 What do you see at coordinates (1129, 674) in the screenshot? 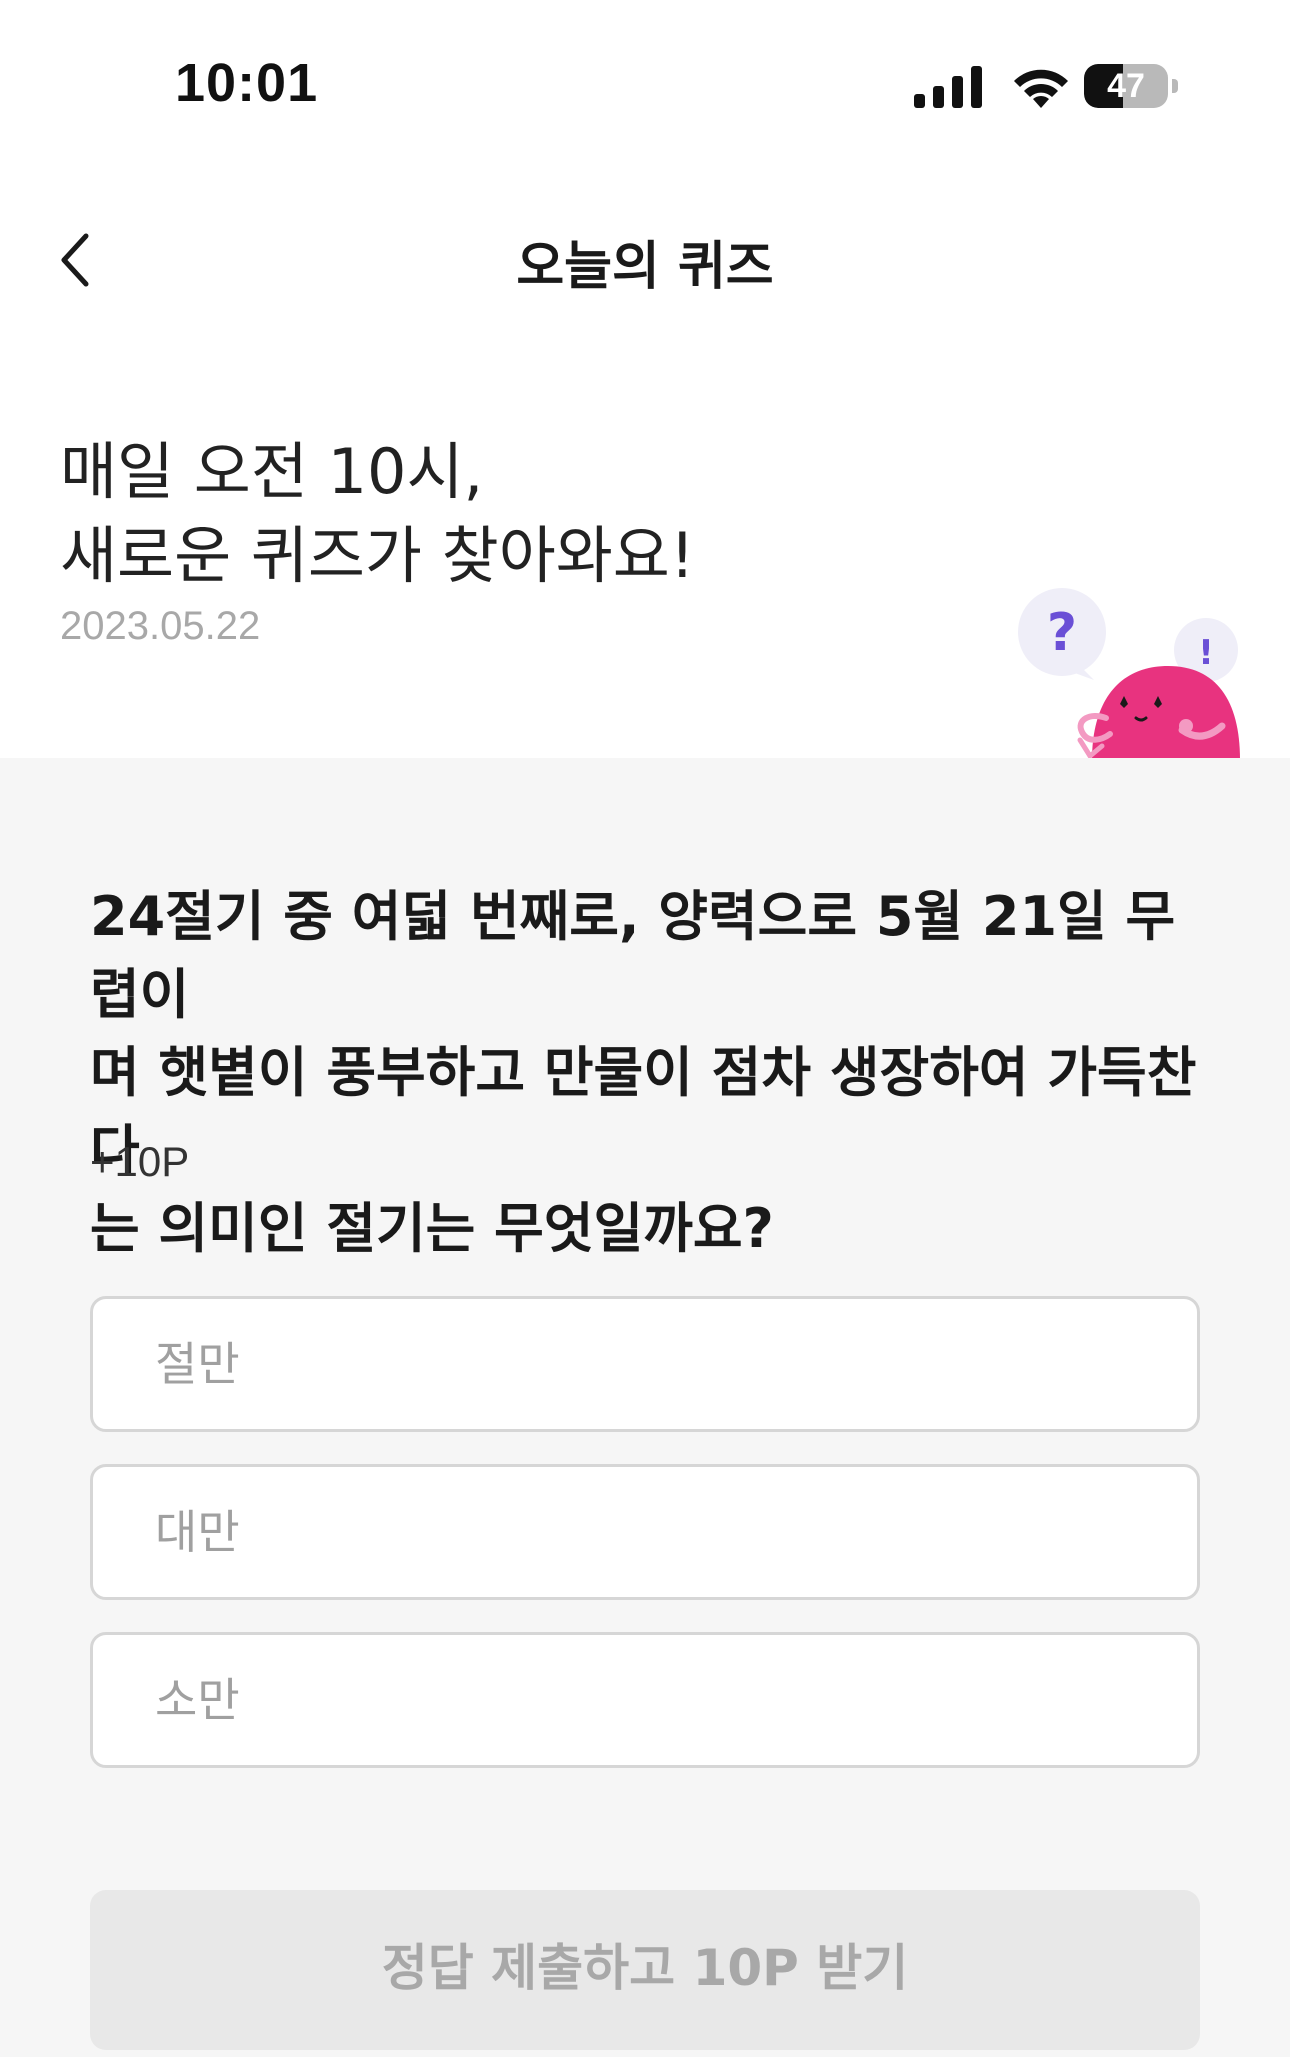
I see `mascot-illustration: ? !` at bounding box center [1129, 674].